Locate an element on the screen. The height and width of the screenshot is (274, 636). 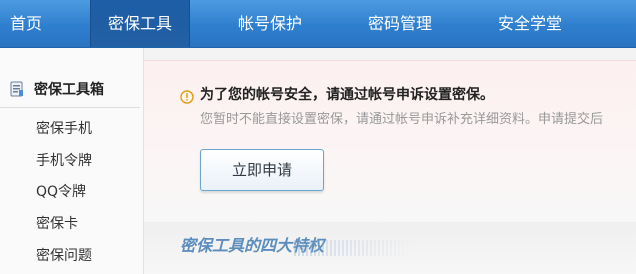
sidebar-header: 密保工具箱 is located at coordinates (70, 91).